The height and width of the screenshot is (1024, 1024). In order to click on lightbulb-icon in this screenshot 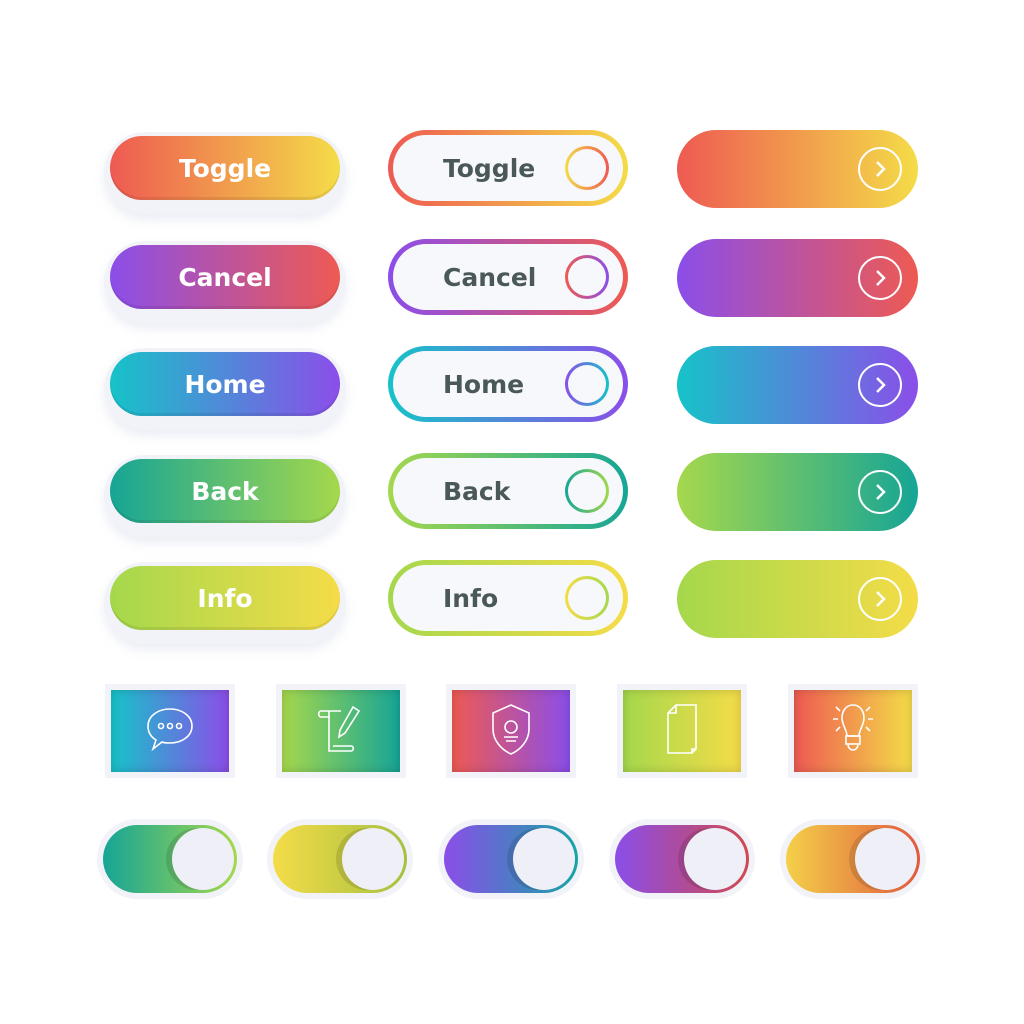, I will do `click(853, 731)`.